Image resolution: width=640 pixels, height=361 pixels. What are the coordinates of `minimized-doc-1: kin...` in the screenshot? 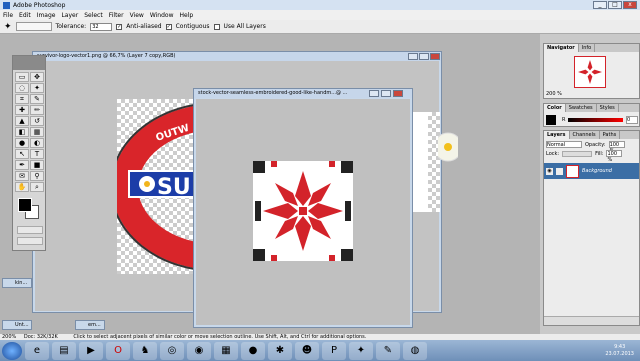 It's located at (17, 283).